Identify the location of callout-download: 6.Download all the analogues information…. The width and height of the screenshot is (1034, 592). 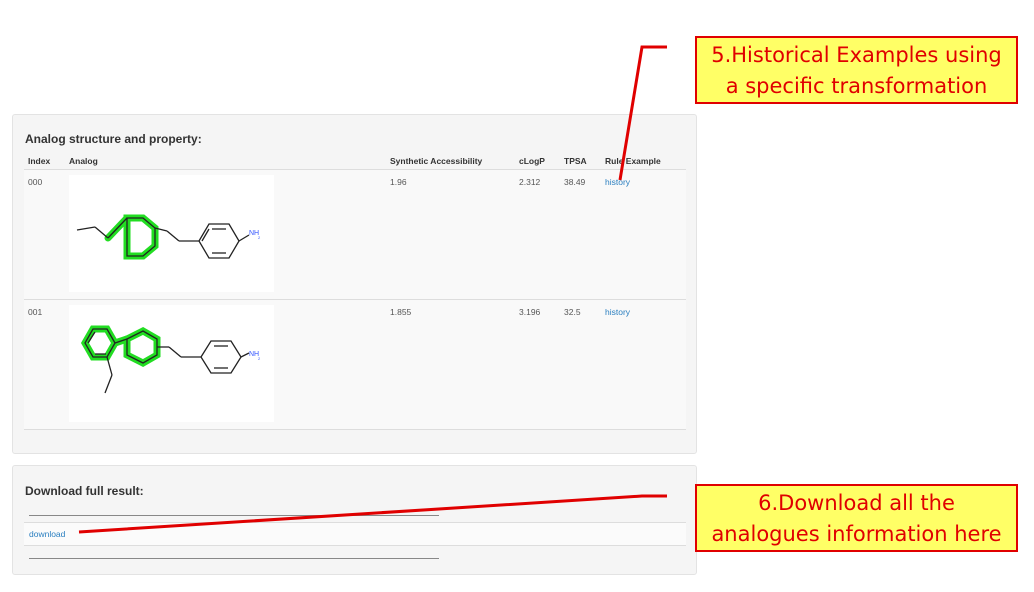
(856, 518).